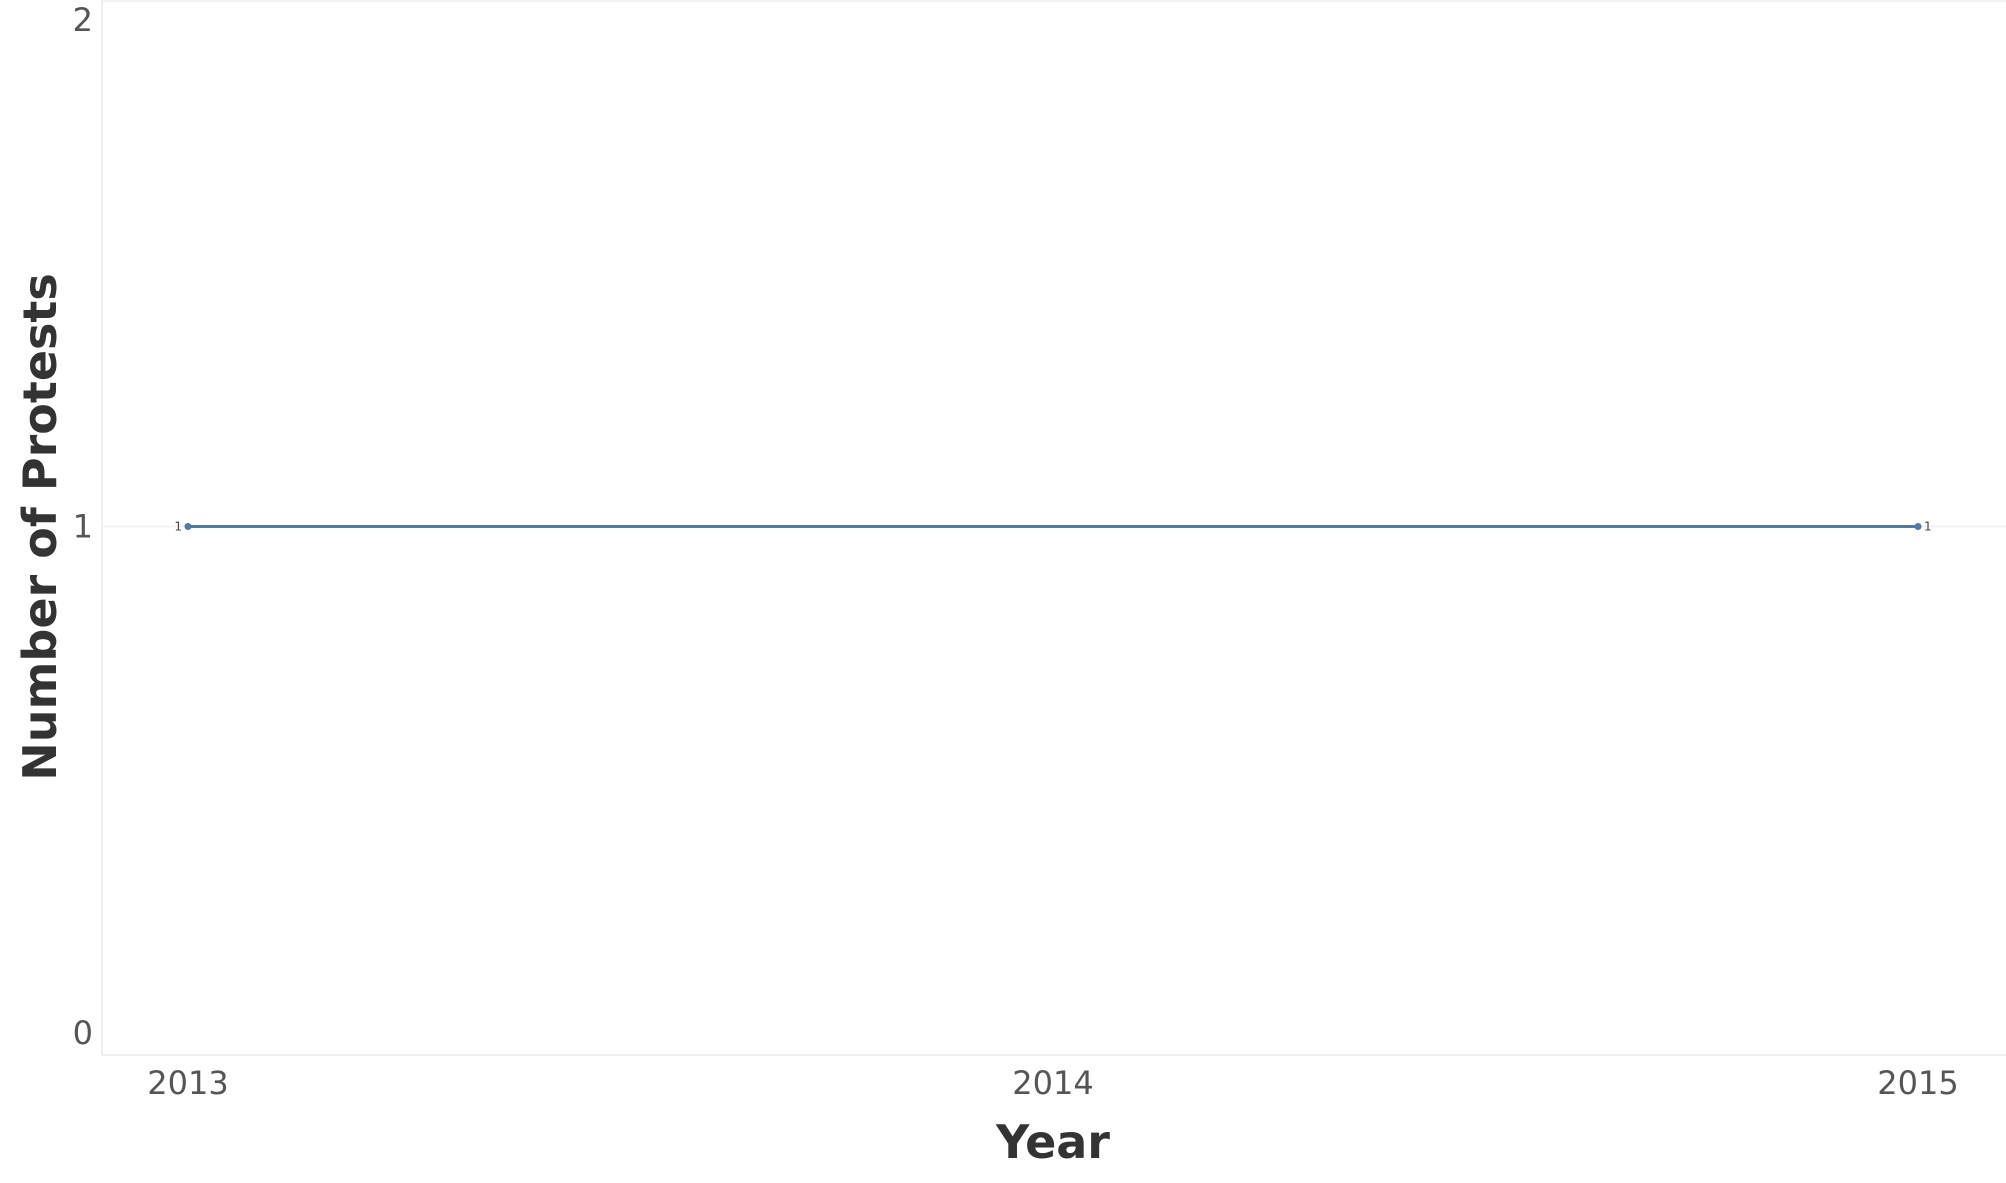 This screenshot has height=1183, width=2006. I want to click on x-axis-title: Year, so click(1052, 1142).